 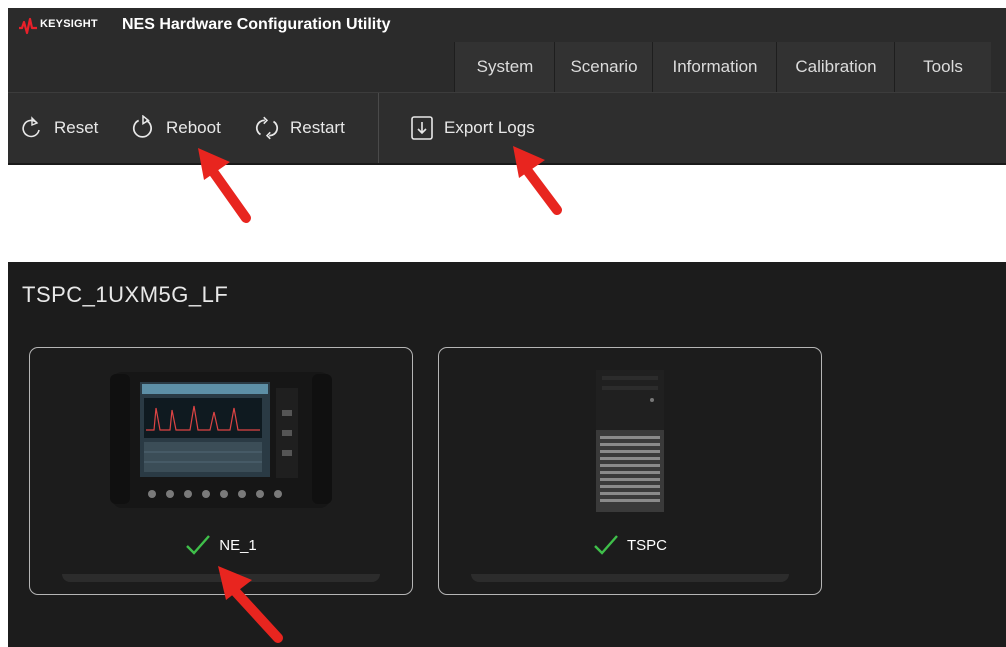 What do you see at coordinates (504, 67) in the screenshot?
I see `menu-system: System` at bounding box center [504, 67].